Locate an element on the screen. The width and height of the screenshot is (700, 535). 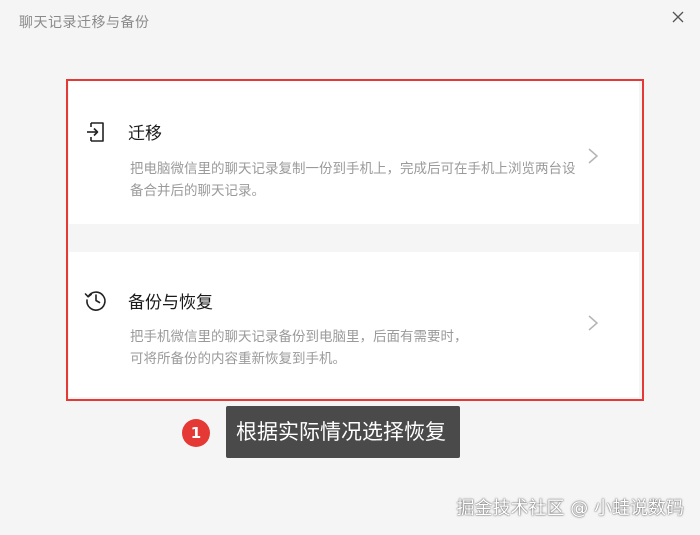
backup-description-line1: 把手机微信里的聊天记录备份到电脑里，后面有需要时， is located at coordinates (299, 337).